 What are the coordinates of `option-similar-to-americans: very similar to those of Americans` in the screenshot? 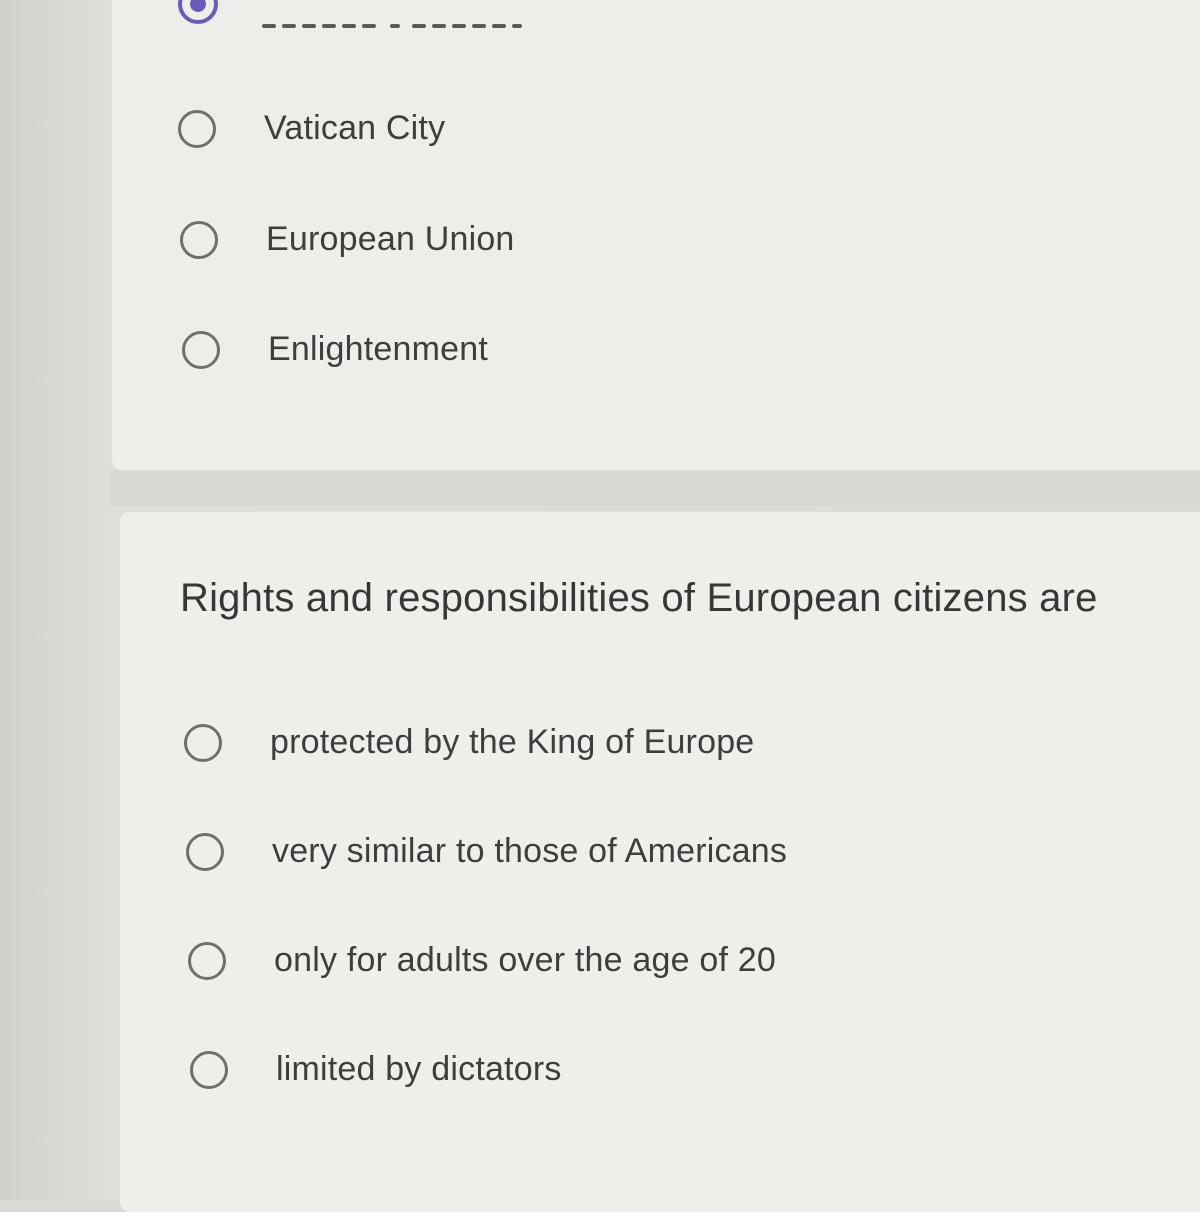 It's located at (486, 851).